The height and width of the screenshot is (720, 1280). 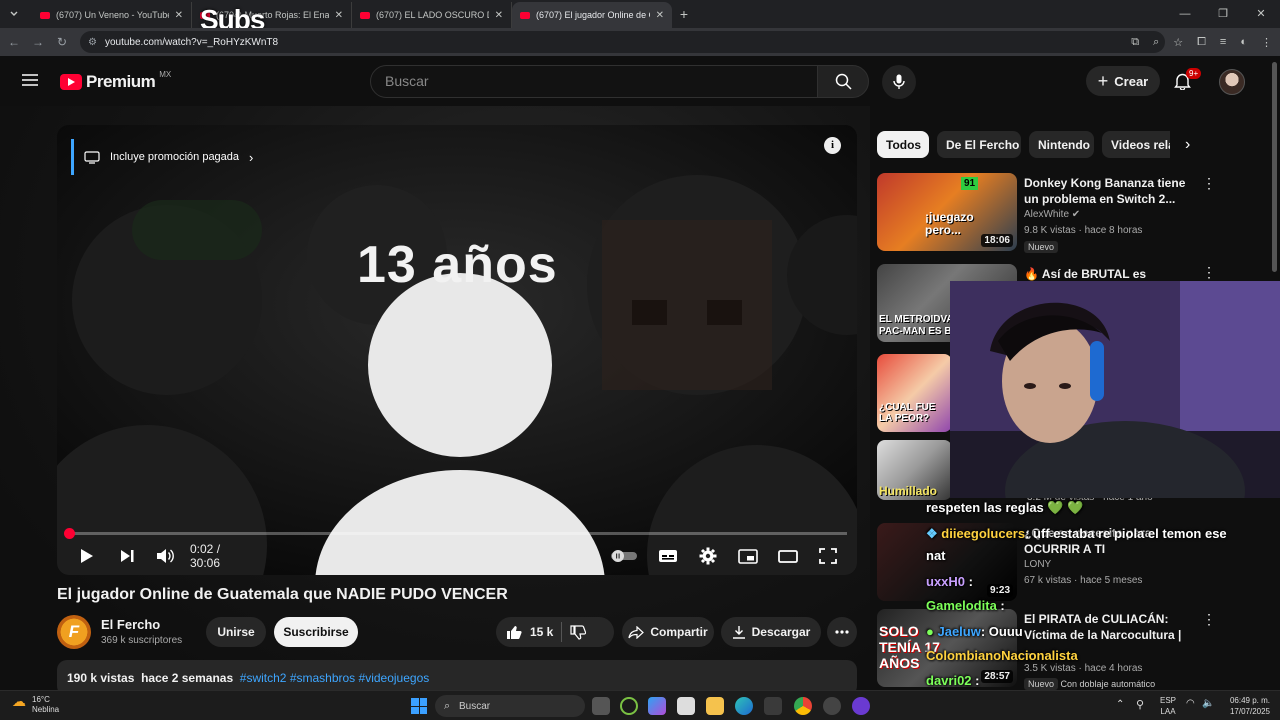 What do you see at coordinates (1083, 668) in the screenshot?
I see `related-video-meta: 3.5 K vistas · hace 4 horas` at bounding box center [1083, 668].